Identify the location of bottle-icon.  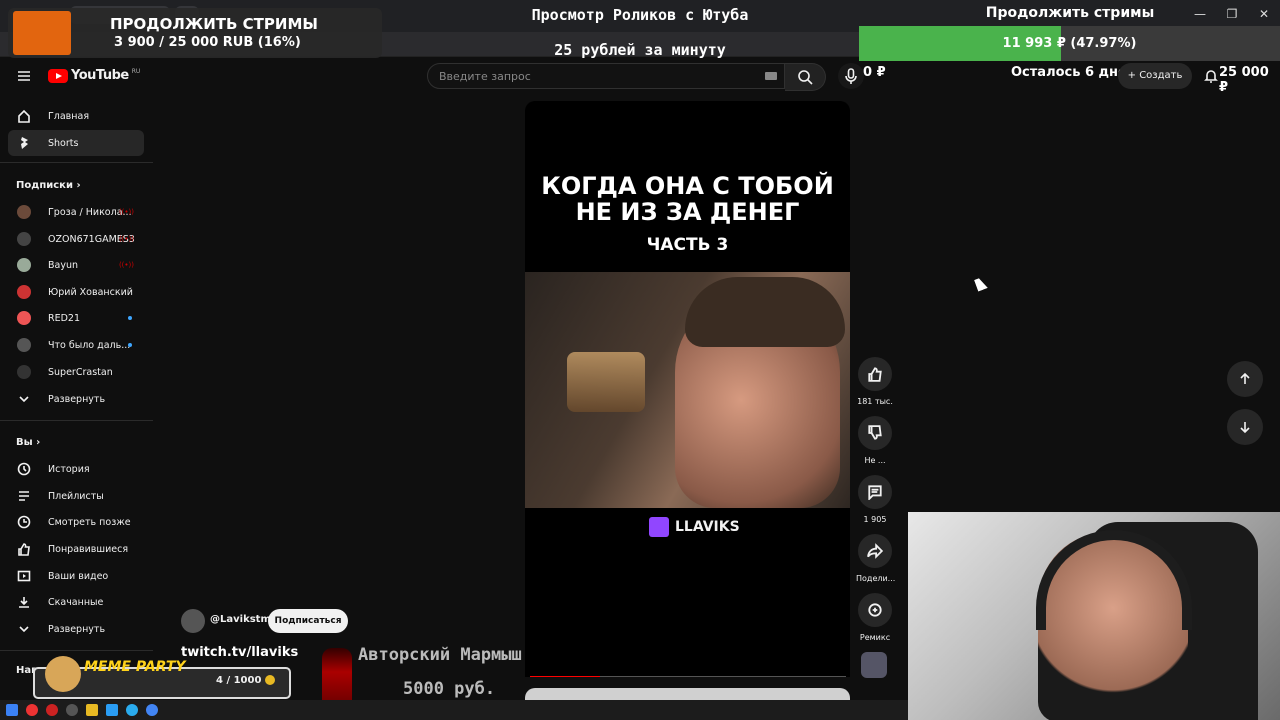
(337, 678).